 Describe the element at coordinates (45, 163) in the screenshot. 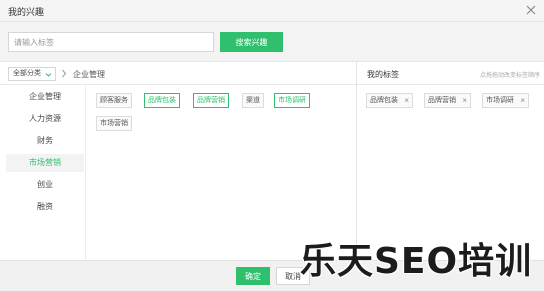

I see `category-item-marketing: 市场营销` at that location.